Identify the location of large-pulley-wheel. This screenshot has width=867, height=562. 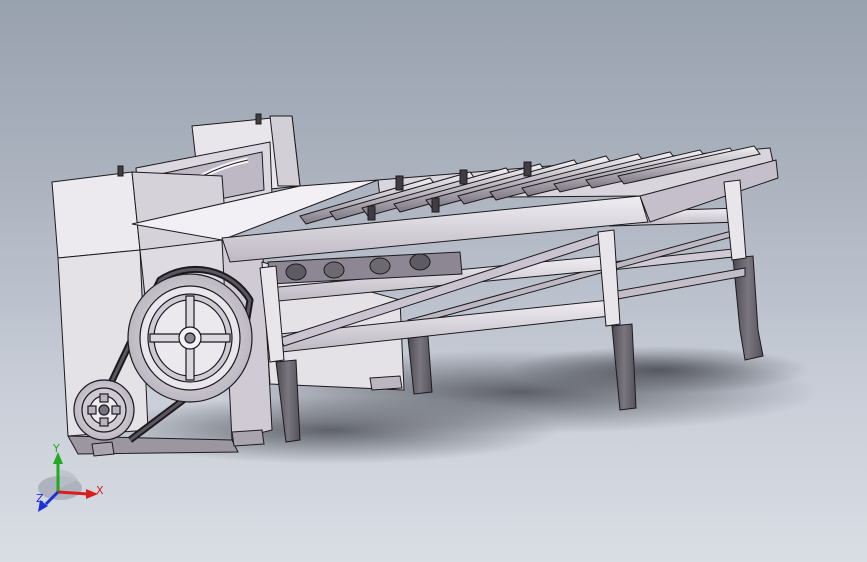
(190, 338).